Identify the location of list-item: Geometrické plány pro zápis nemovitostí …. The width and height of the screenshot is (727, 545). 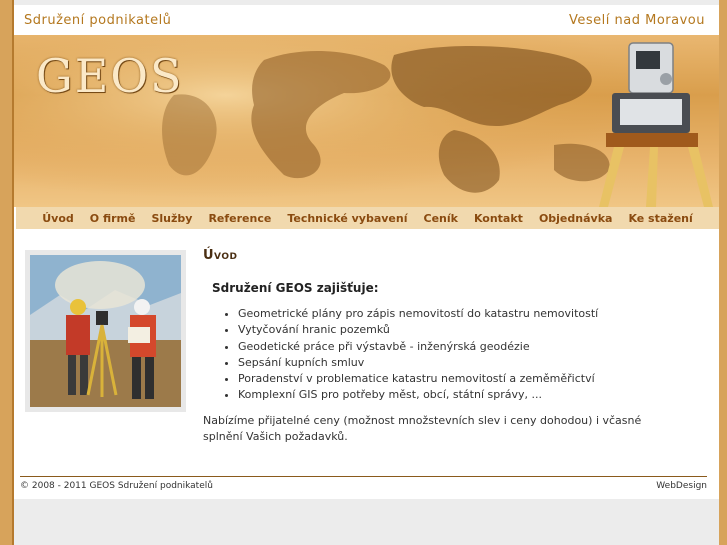
(418, 314).